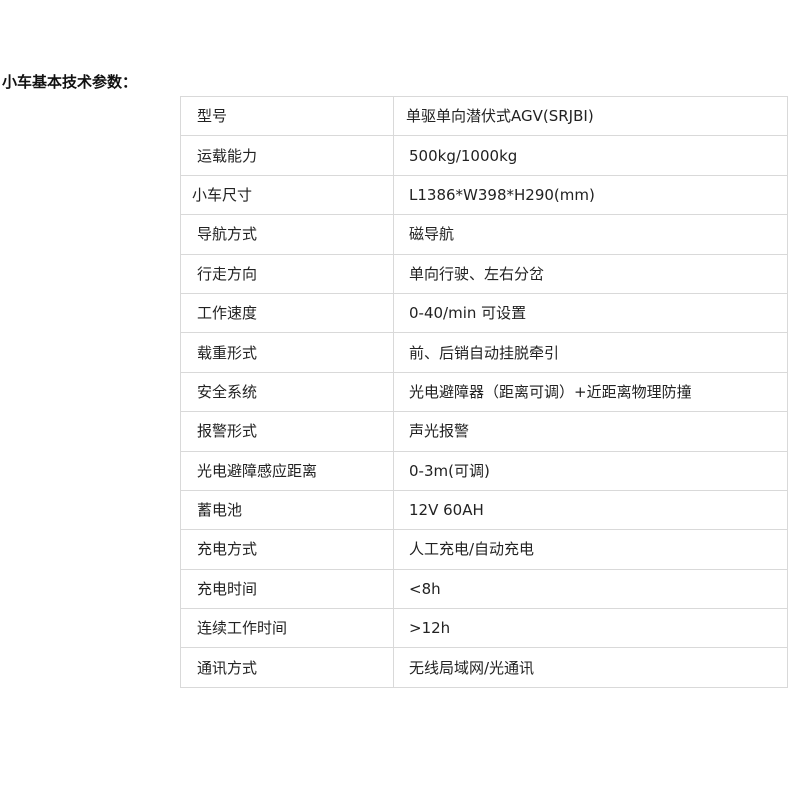 The width and height of the screenshot is (800, 785). What do you see at coordinates (590, 234) in the screenshot?
I see `param-value: 磁导航` at bounding box center [590, 234].